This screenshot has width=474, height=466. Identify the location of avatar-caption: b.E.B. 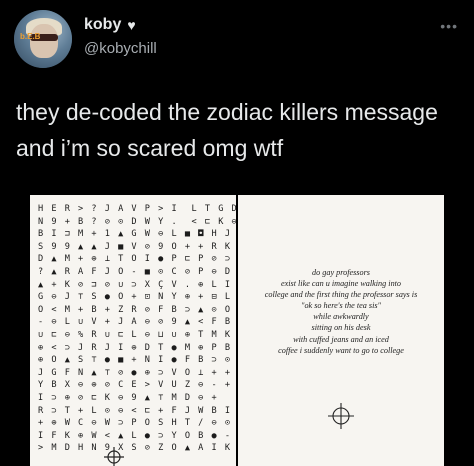
(30, 36).